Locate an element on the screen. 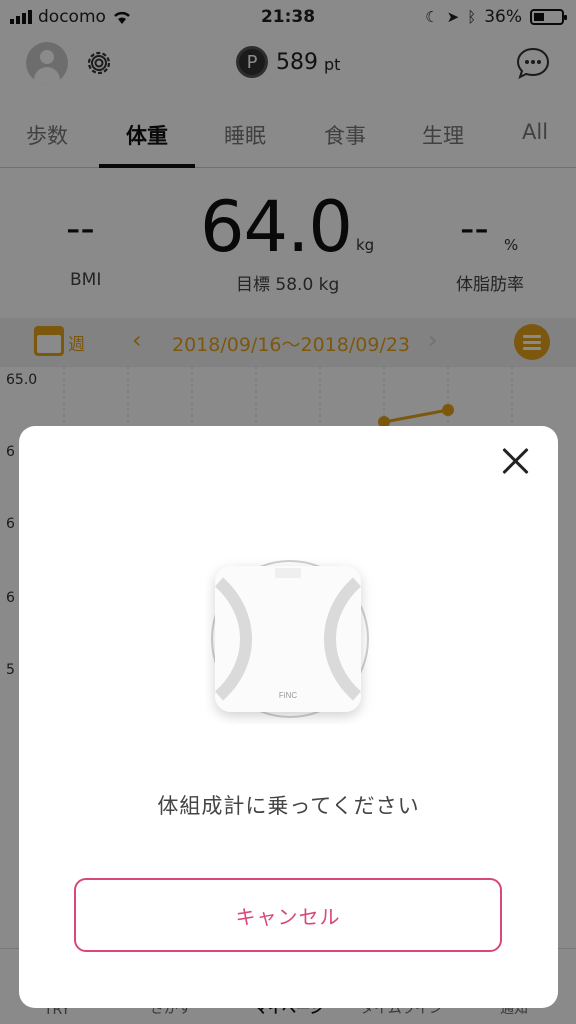 Image resolution: width=576 pixels, height=1024 pixels. close-icon is located at coordinates (515, 461).